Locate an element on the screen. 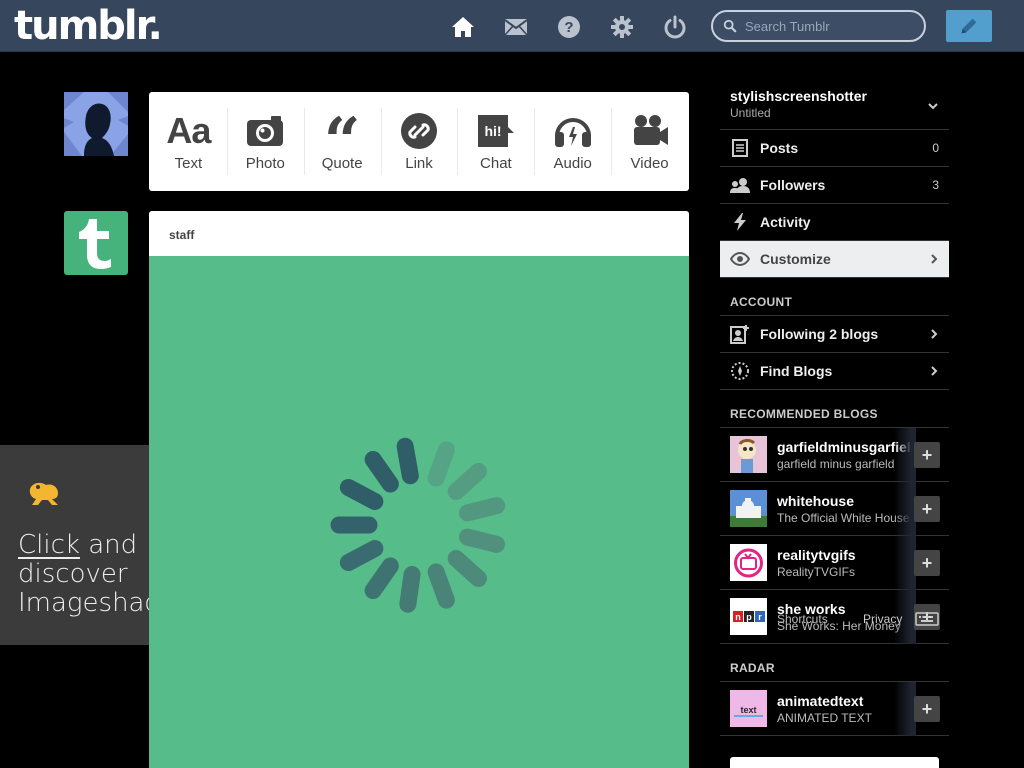 Image resolution: width=1024 pixels, height=768 pixels. post-type-chat: hi! Chat is located at coordinates (495, 141).